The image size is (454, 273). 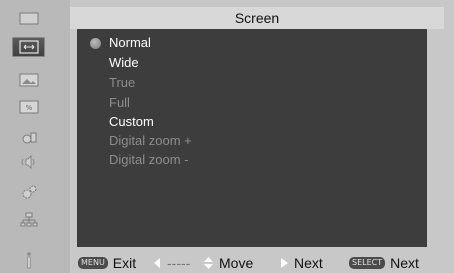 I want to click on menu-key-icon: MENU, so click(x=93, y=263).